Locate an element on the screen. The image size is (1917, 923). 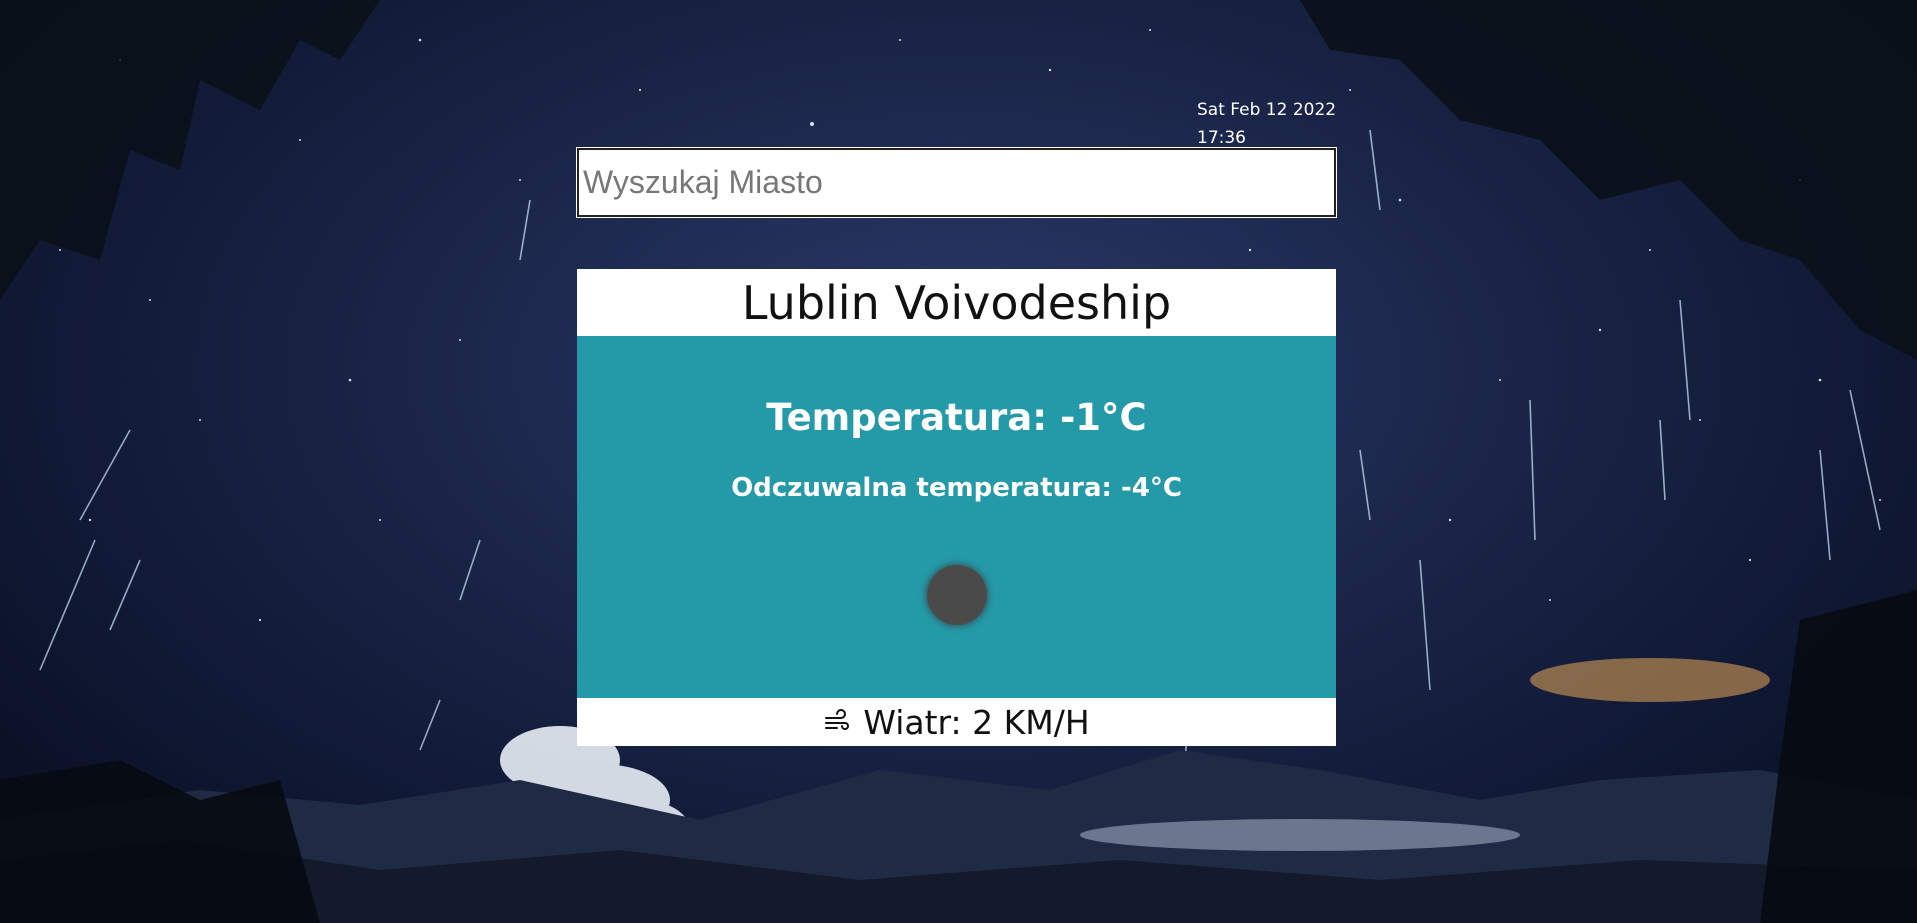
current-datetime: Sat Feb 12 2022 17:36 is located at coordinates (1266, 124).